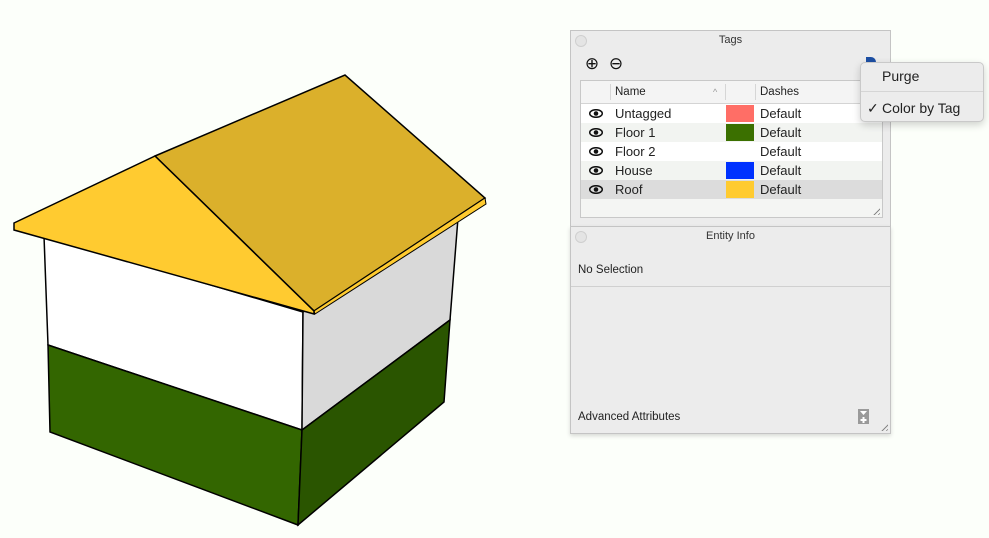  I want to click on advanced-attributes-label: Advanced Attributes, so click(629, 417).